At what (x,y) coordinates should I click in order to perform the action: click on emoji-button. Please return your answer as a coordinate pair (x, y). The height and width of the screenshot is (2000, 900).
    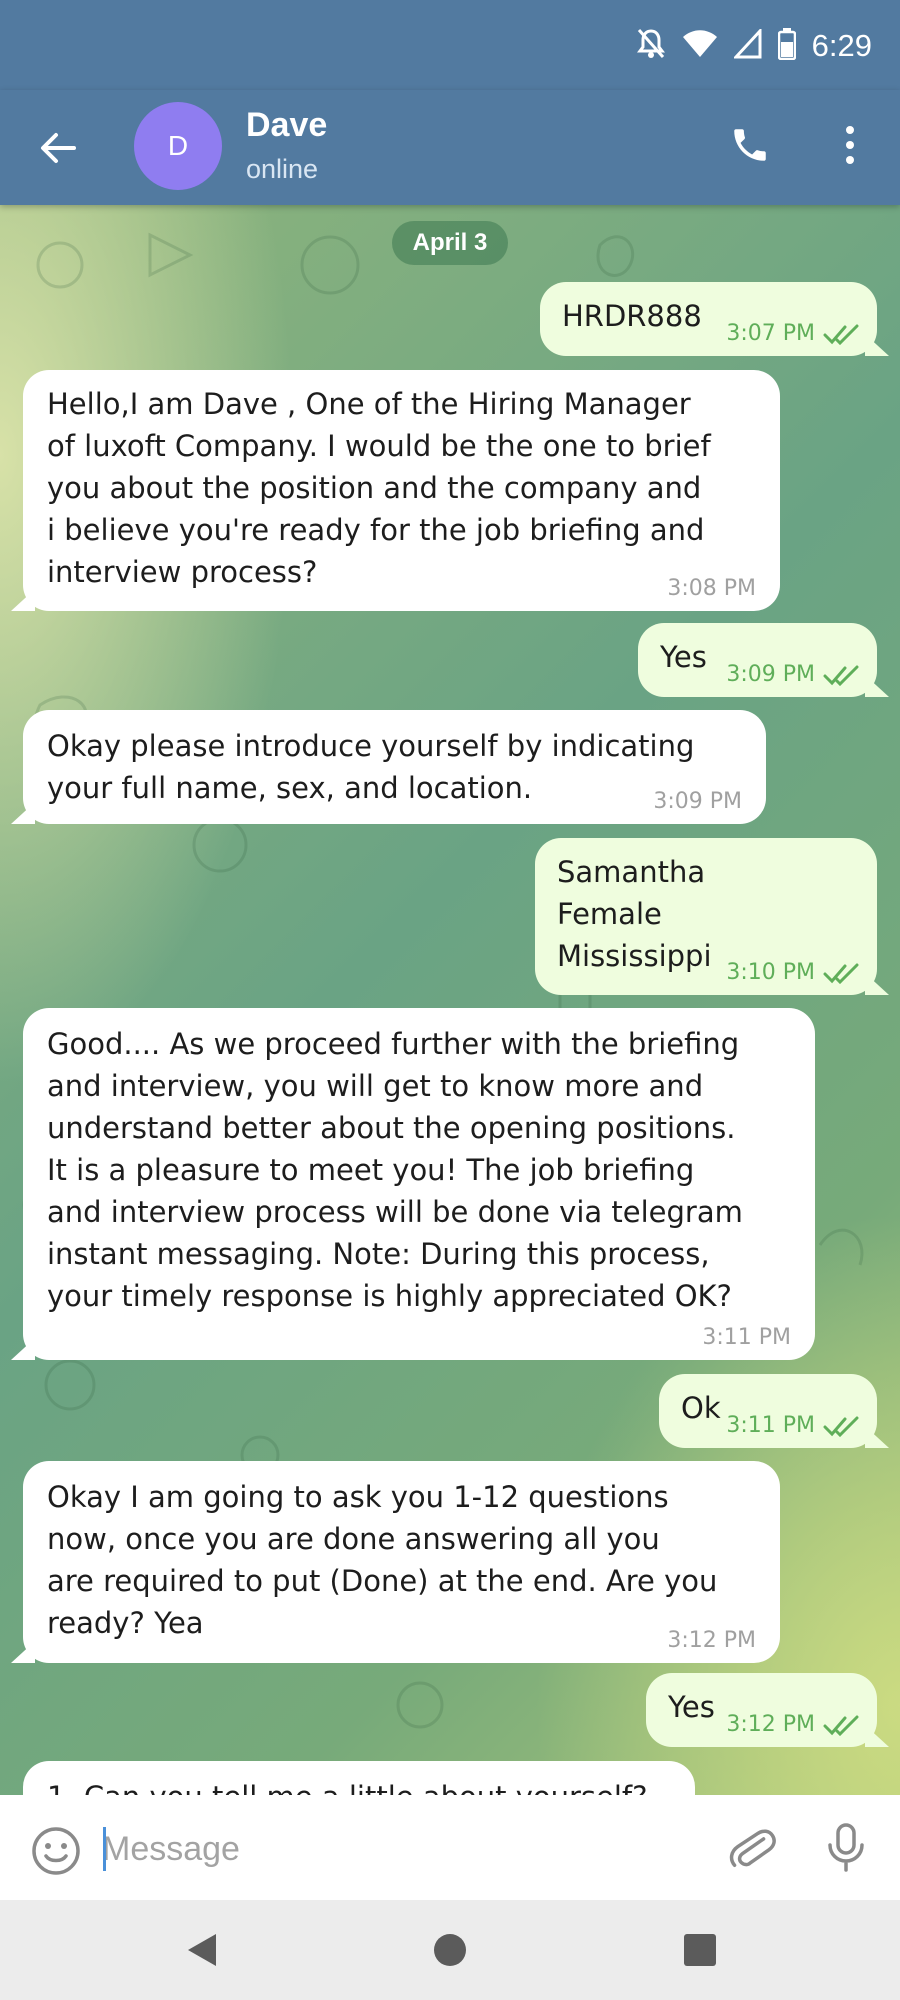
    Looking at the image, I should click on (56, 1851).